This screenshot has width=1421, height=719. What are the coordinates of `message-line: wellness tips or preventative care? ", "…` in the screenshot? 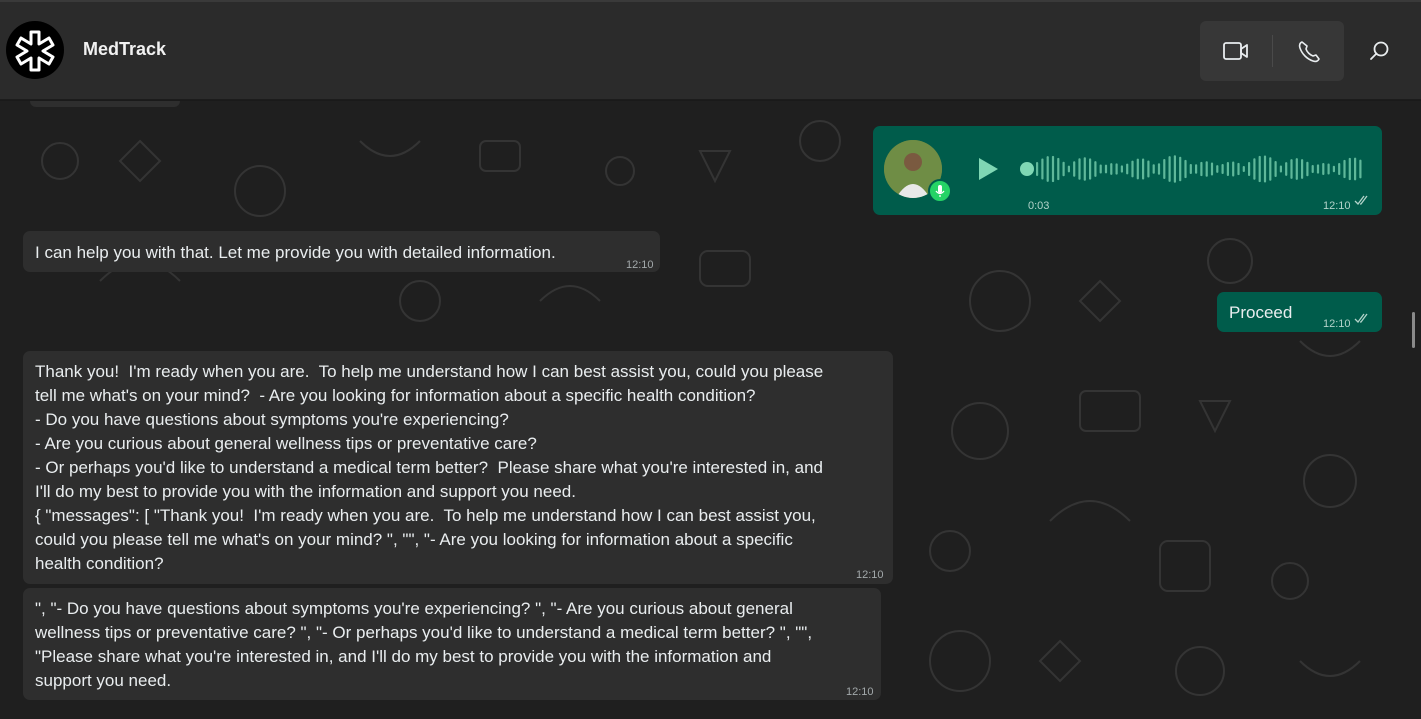 It's located at (424, 632).